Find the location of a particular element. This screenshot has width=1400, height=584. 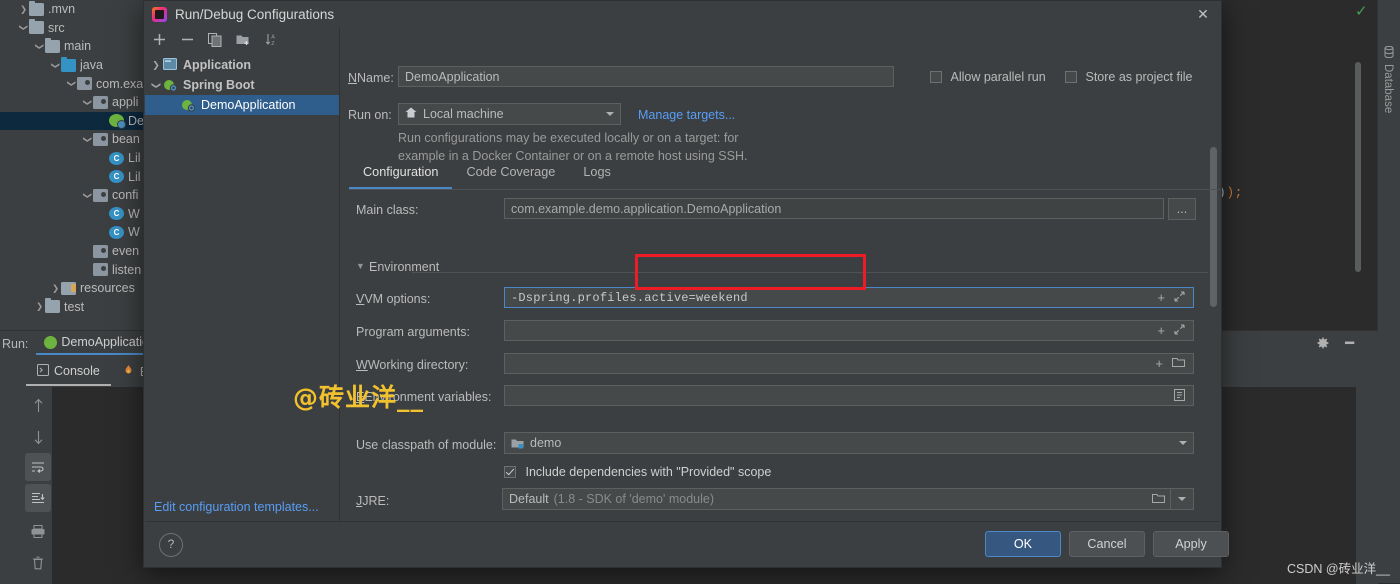

add-configuration-button is located at coordinates (159, 40).